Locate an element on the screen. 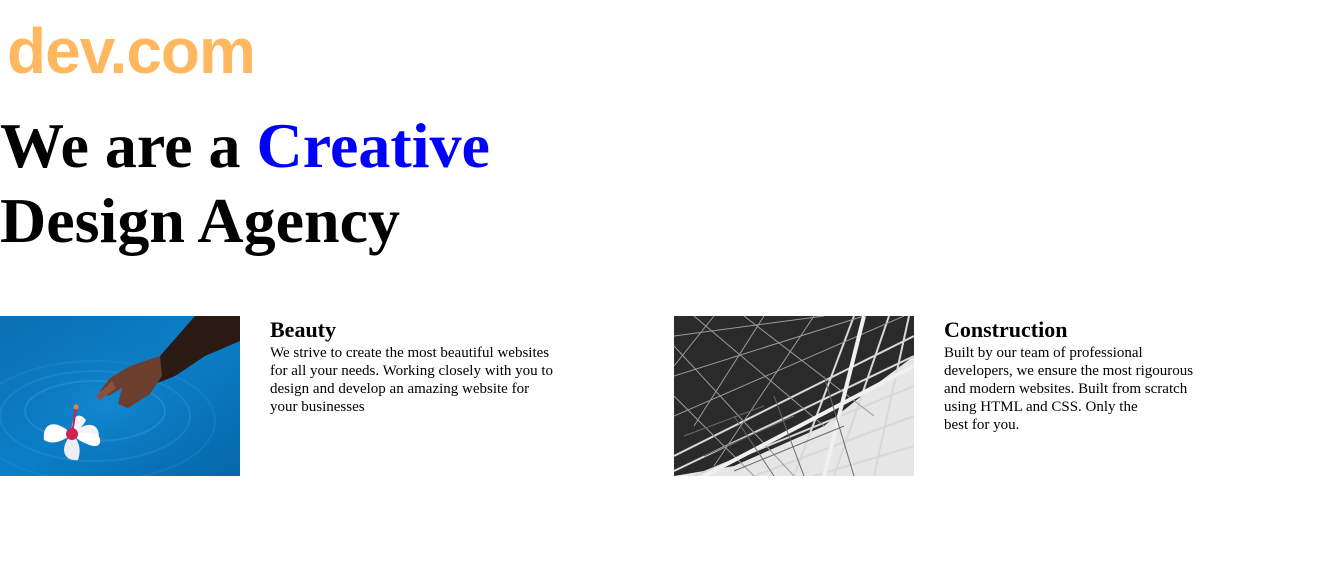 This screenshot has width=1319, height=569. hero-accent: Creative is located at coordinates (373, 145).